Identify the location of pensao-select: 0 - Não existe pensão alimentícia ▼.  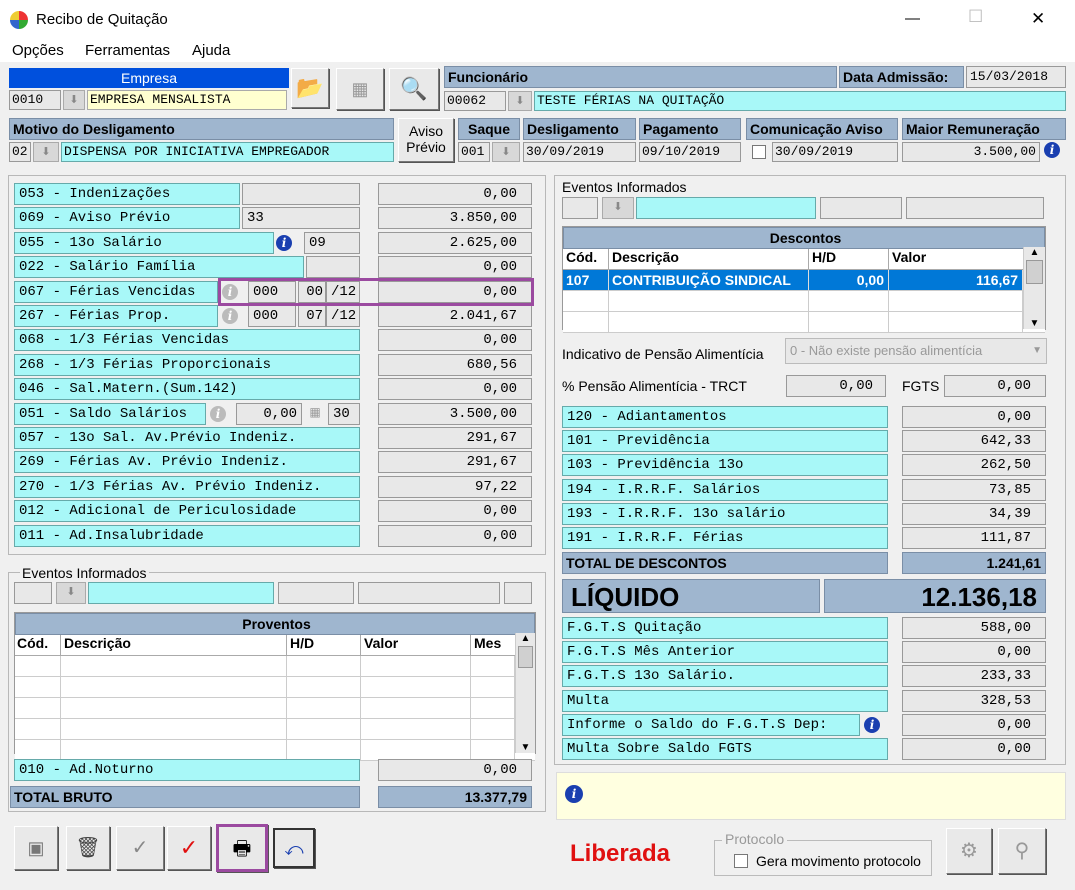
(916, 351).